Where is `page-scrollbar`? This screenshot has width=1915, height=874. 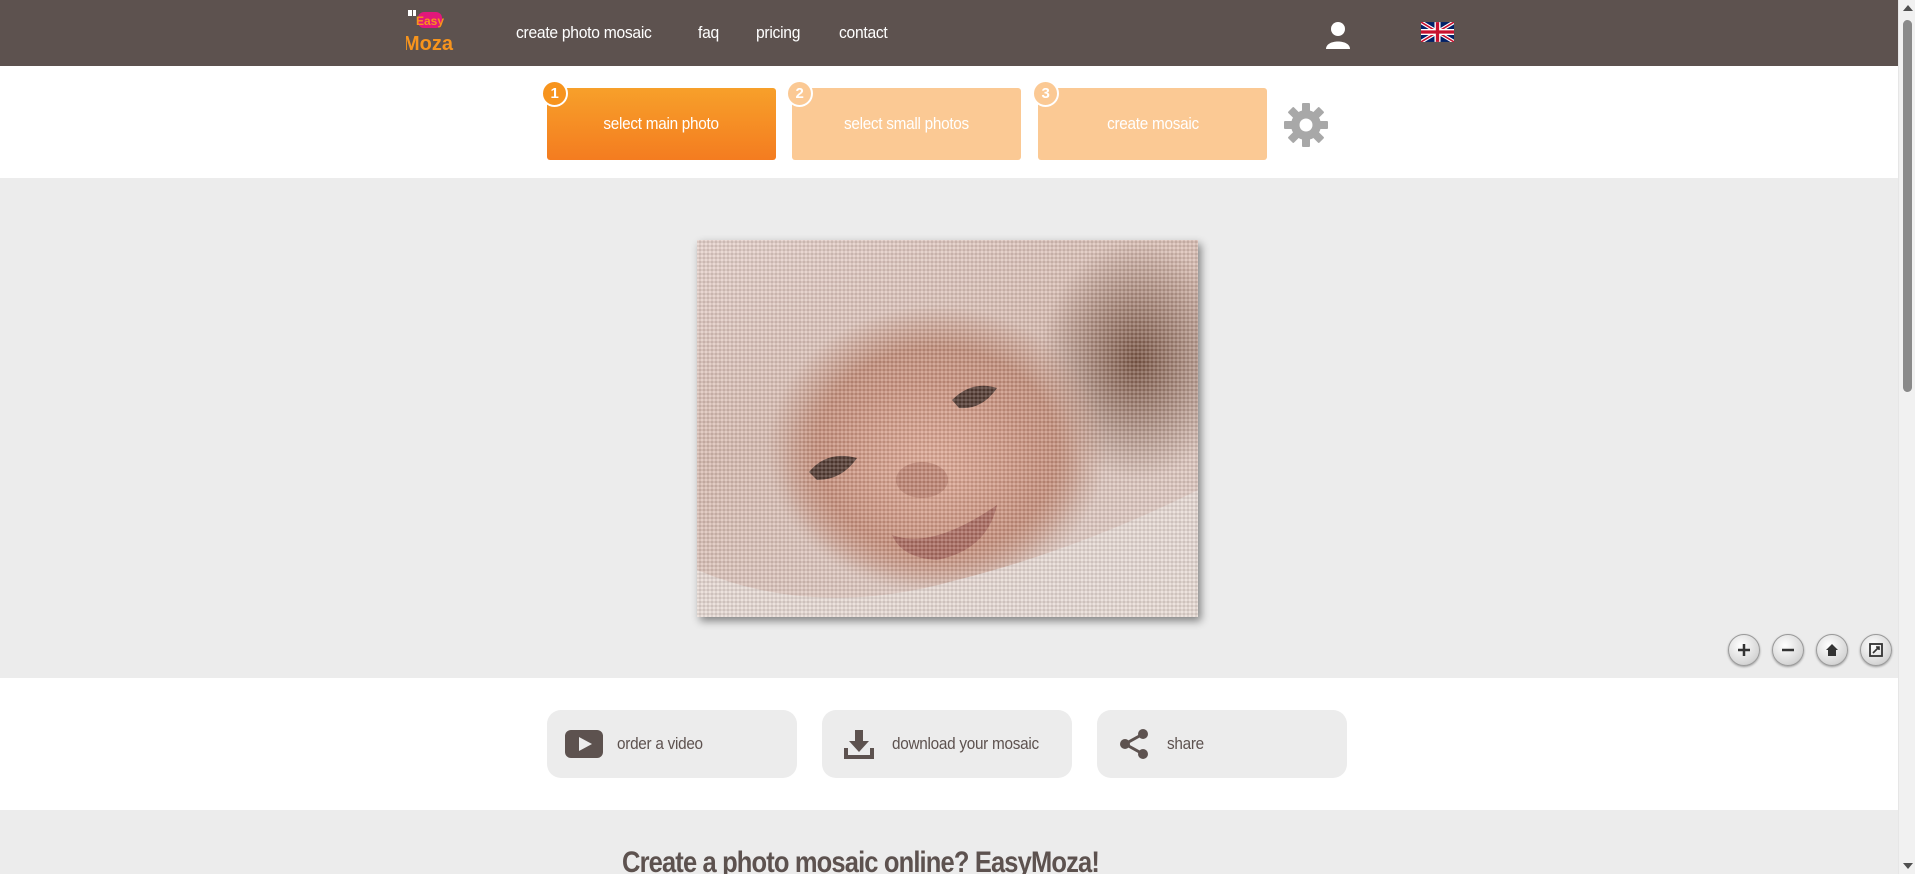 page-scrollbar is located at coordinates (1906, 437).